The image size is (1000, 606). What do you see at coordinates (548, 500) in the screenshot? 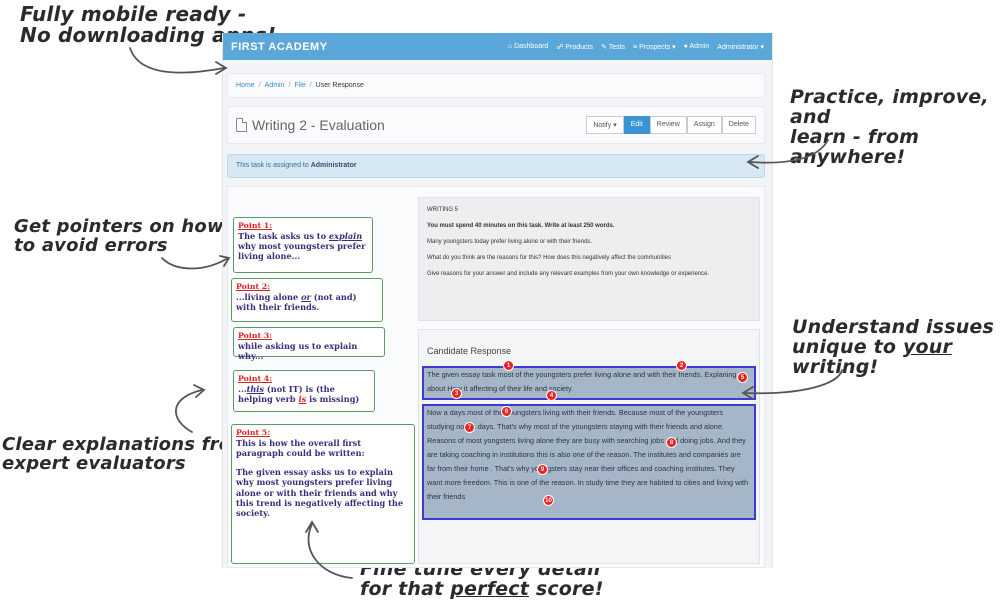
I see `error-marker-10: 10` at bounding box center [548, 500].